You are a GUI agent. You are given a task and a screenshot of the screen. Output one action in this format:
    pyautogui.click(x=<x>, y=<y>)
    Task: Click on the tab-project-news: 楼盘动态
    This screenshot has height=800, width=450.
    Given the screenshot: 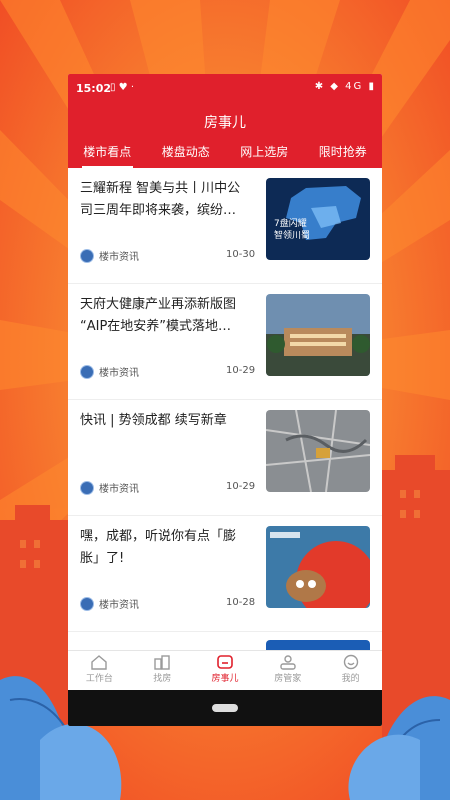 What is the action you would take?
    pyautogui.click(x=186, y=155)
    